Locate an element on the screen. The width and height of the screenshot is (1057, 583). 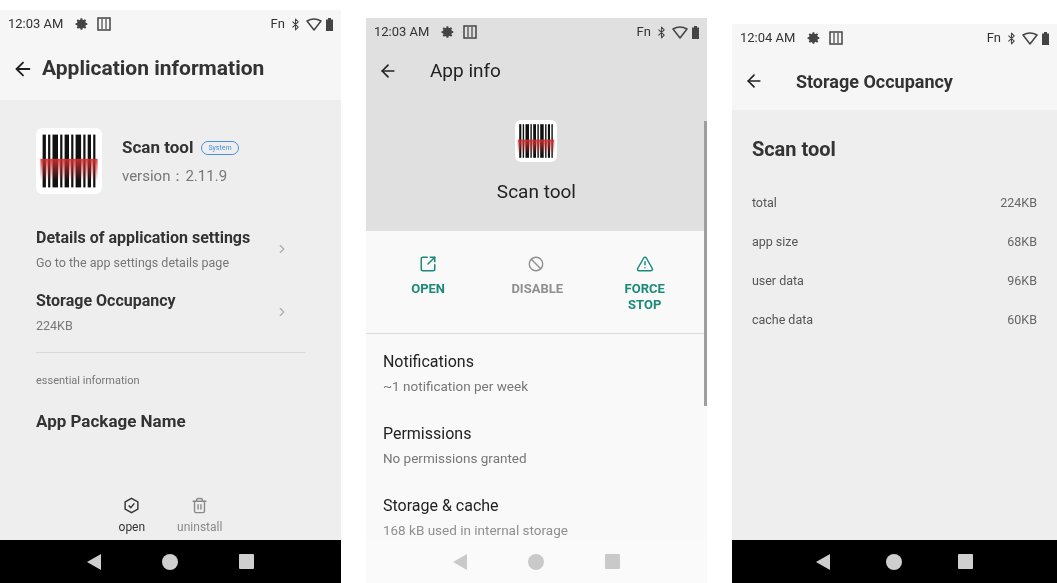
storage-value: 68KB is located at coordinates (1022, 242).